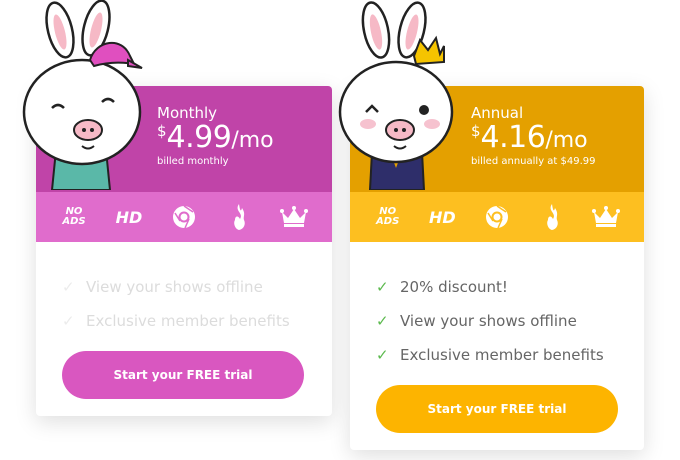  Describe the element at coordinates (442, 287) in the screenshot. I see `list-item: ✓ 20% discount!` at that location.